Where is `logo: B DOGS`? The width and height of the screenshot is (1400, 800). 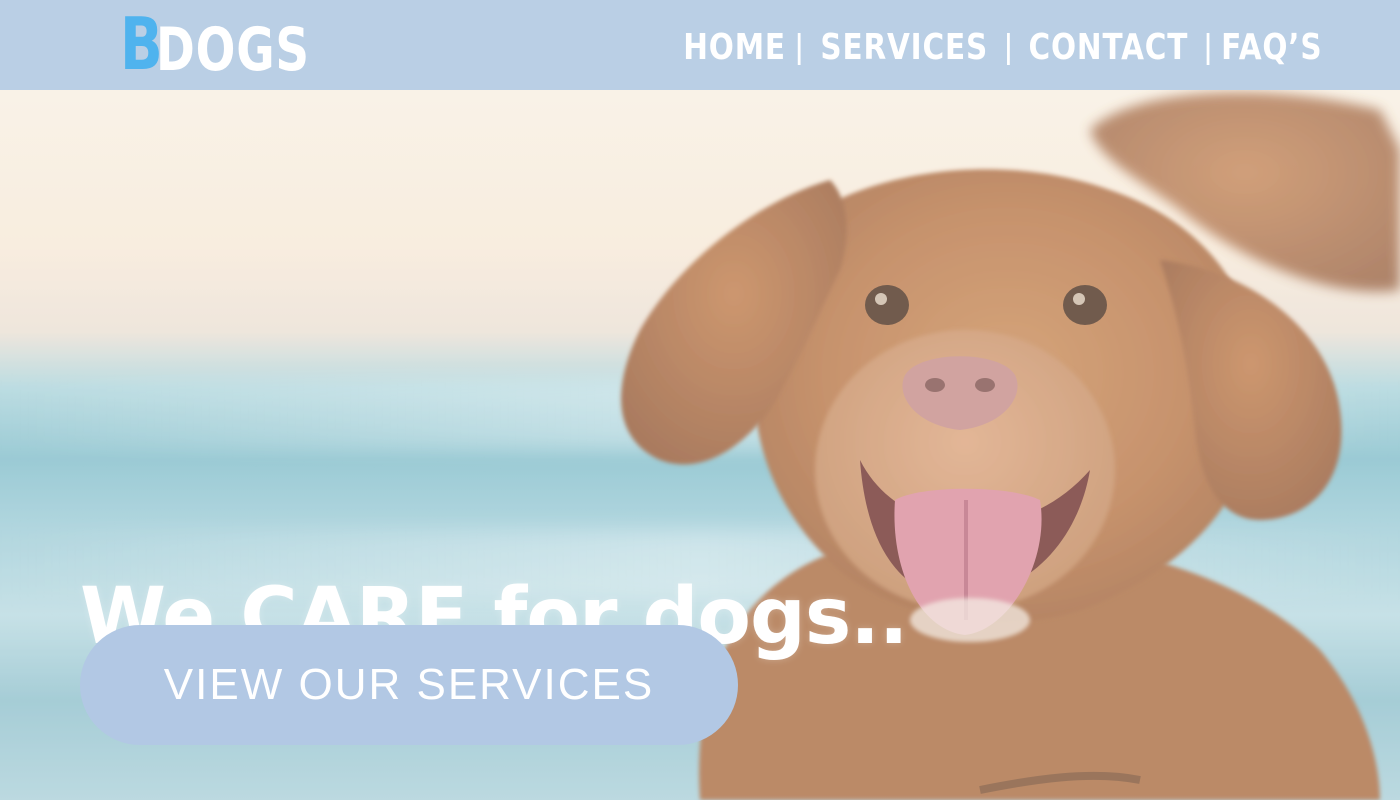 logo: B DOGS is located at coordinates (236, 44).